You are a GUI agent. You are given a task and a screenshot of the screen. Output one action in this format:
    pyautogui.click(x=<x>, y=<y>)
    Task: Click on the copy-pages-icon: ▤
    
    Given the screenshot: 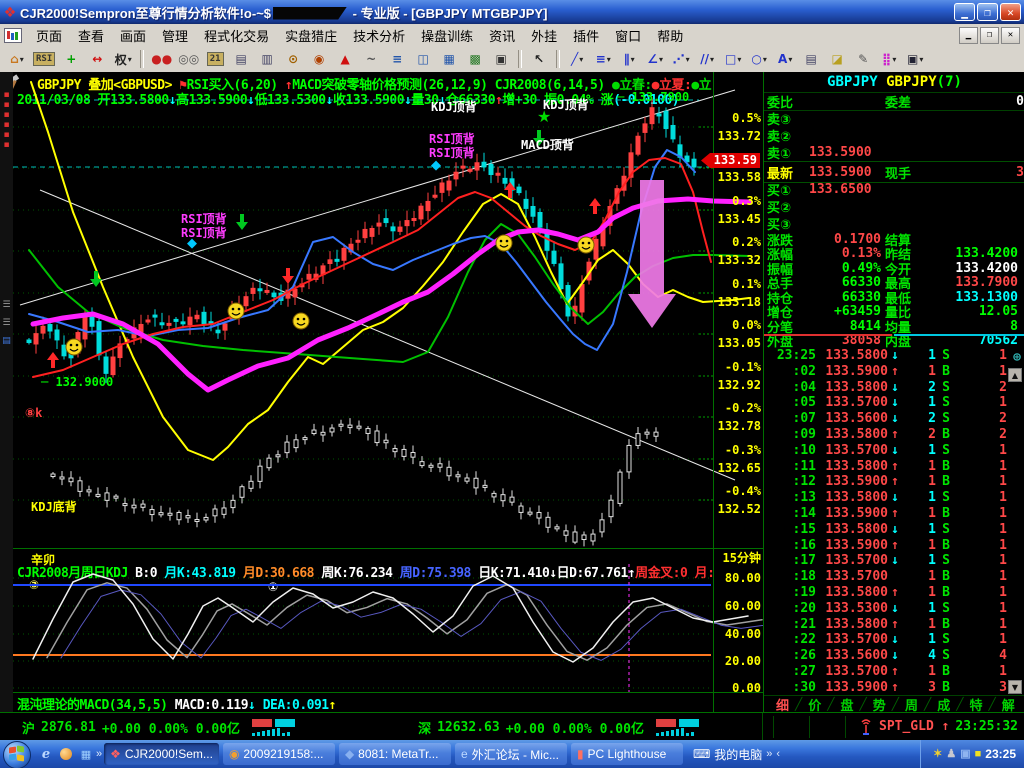 What is the action you would take?
    pyautogui.click(x=241, y=59)
    